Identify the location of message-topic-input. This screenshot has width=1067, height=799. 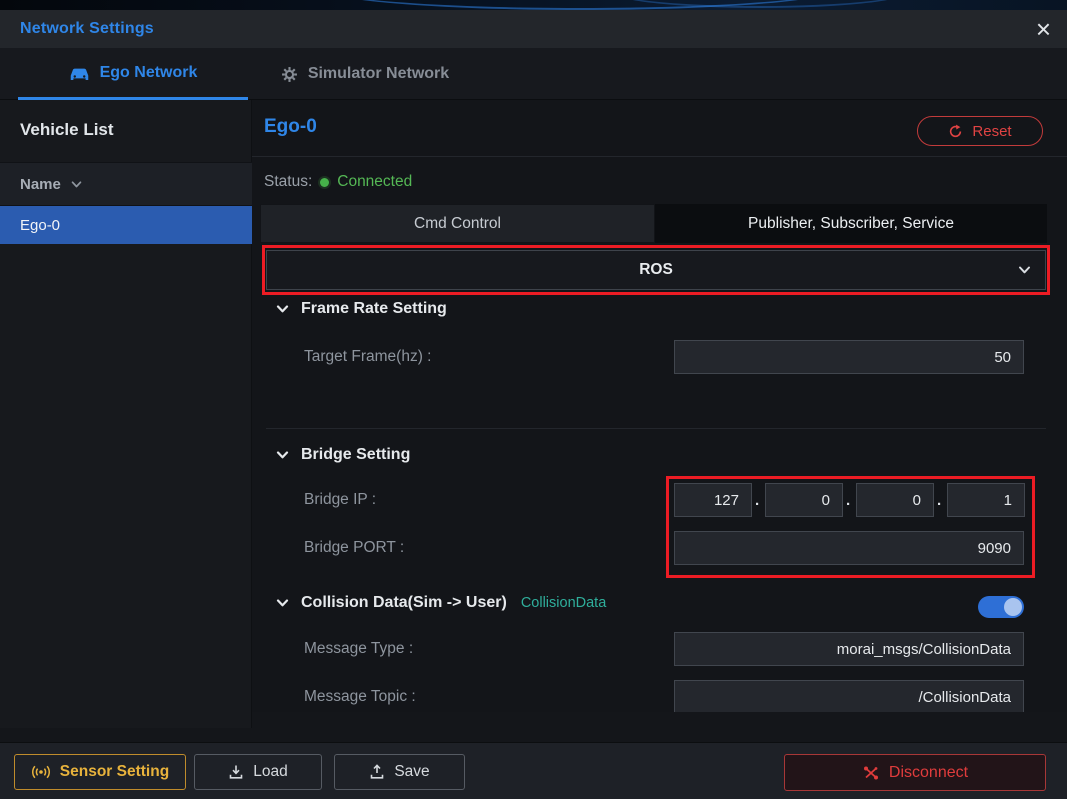
(849, 696).